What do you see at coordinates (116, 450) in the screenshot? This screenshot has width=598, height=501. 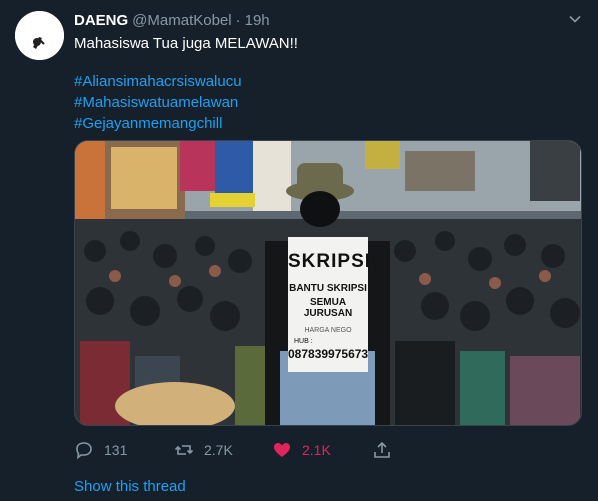 I see `reply-count: 131` at bounding box center [116, 450].